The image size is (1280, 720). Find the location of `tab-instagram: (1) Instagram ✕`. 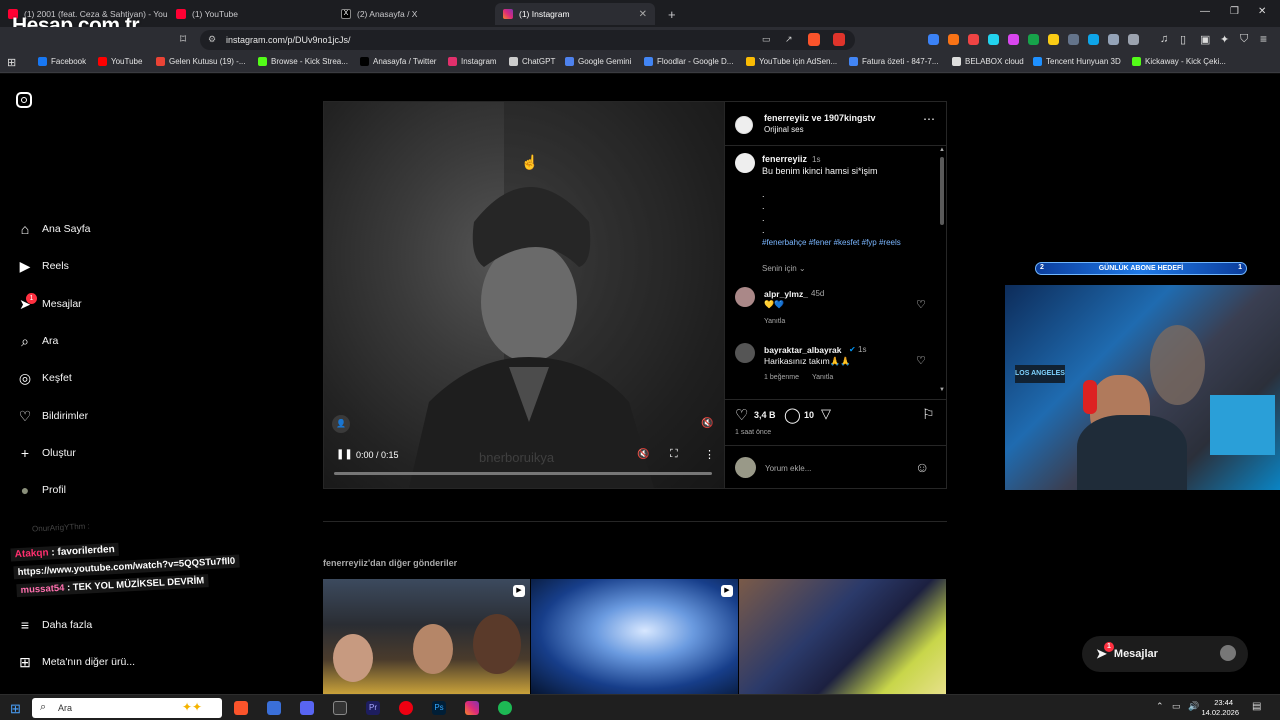

tab-instagram: (1) Instagram ✕ is located at coordinates (575, 14).